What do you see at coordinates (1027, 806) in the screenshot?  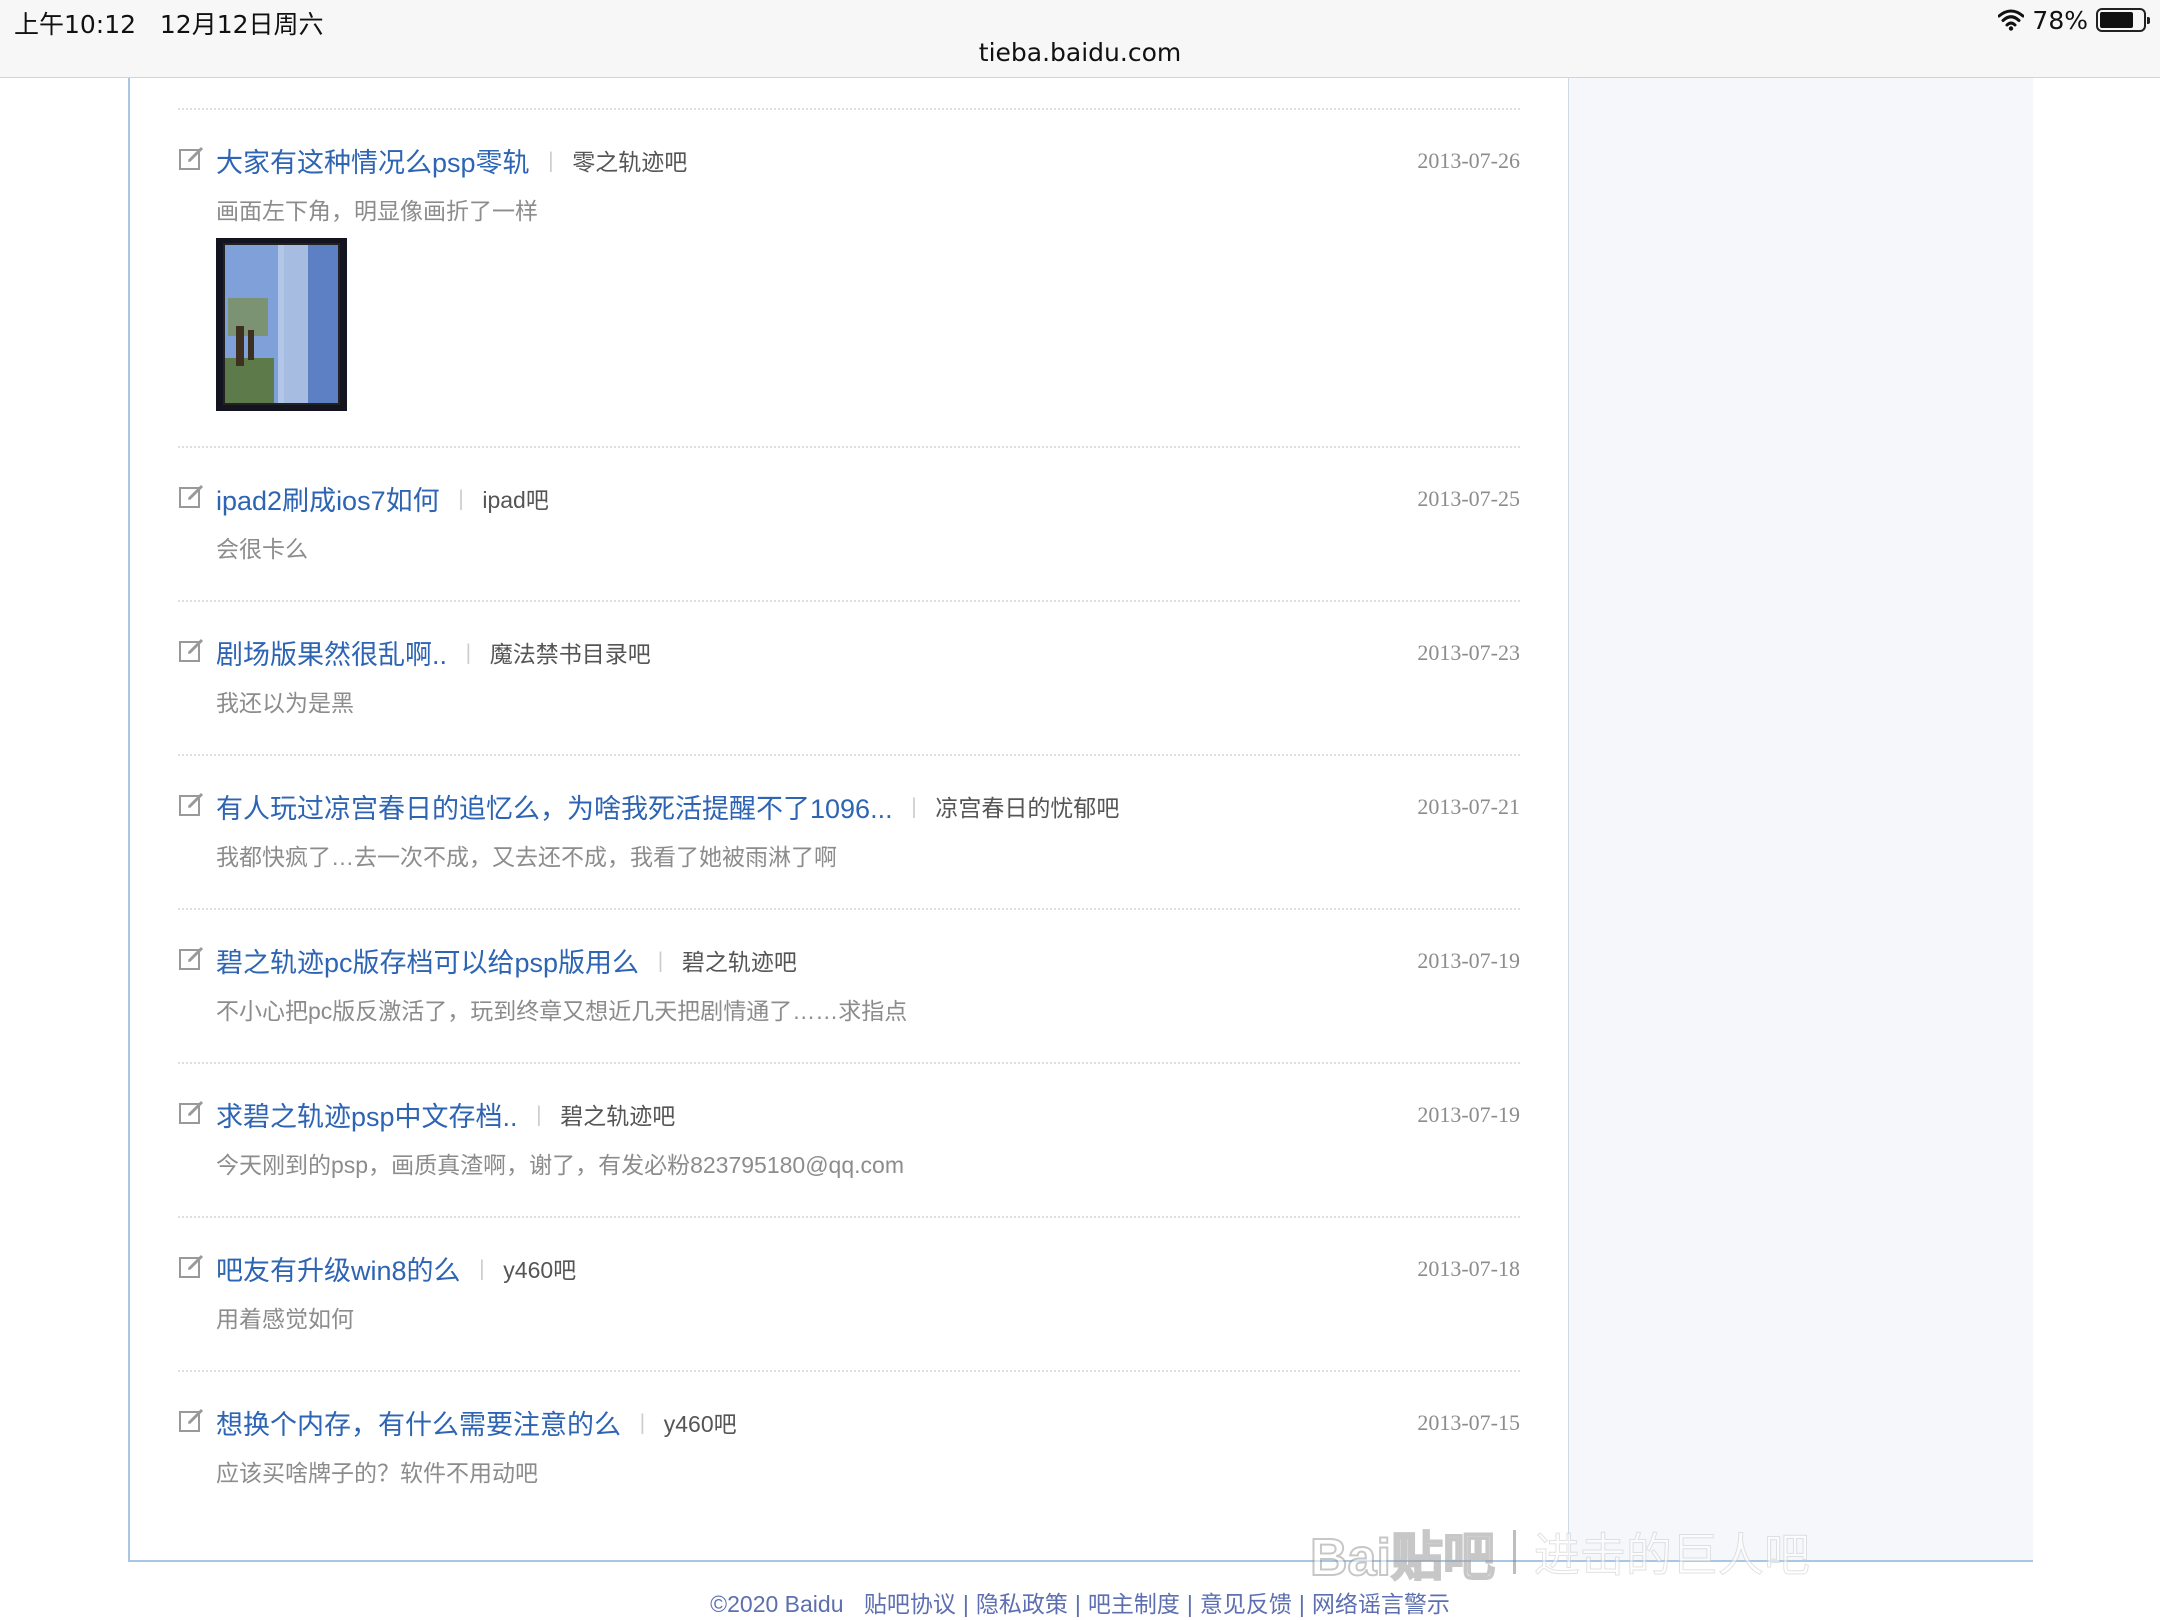 I see `forum-name-link: 凉宫春日的忧郁吧` at bounding box center [1027, 806].